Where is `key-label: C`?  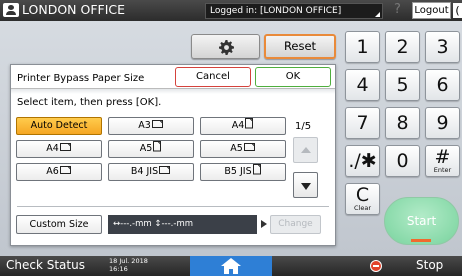
key-label: C is located at coordinates (362, 195).